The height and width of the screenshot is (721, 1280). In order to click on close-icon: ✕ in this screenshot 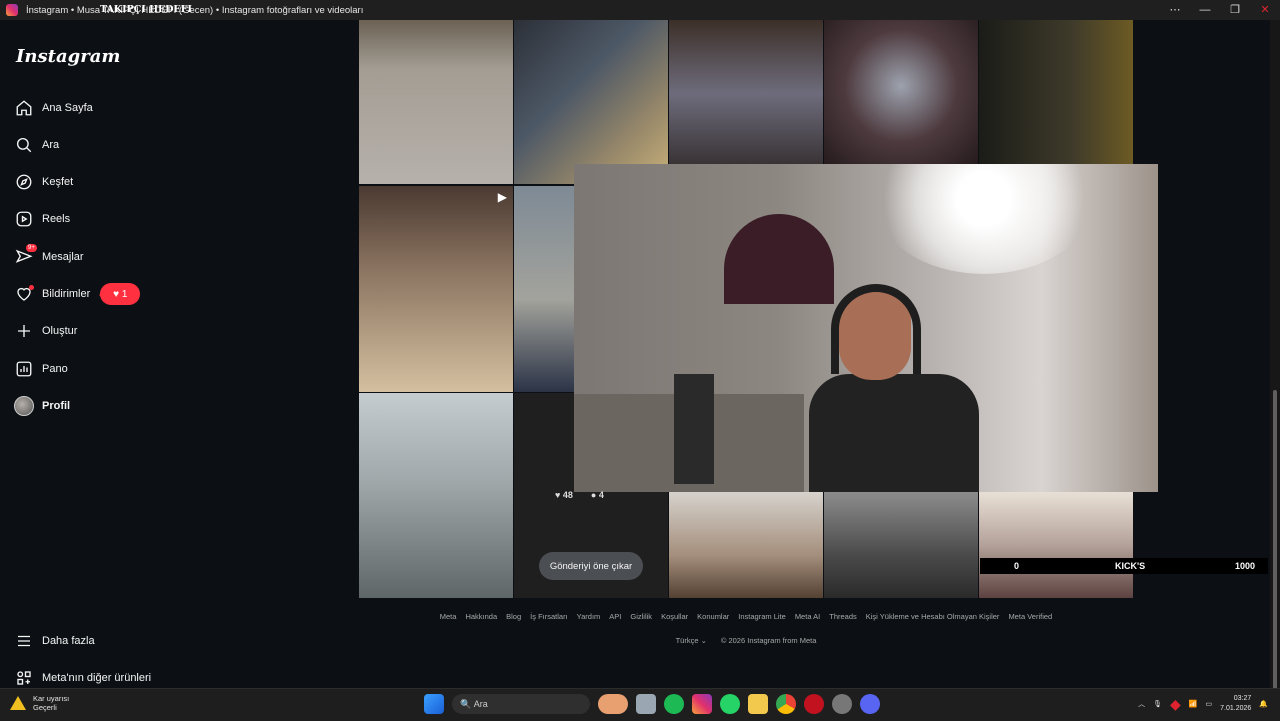, I will do `click(1265, 10)`.